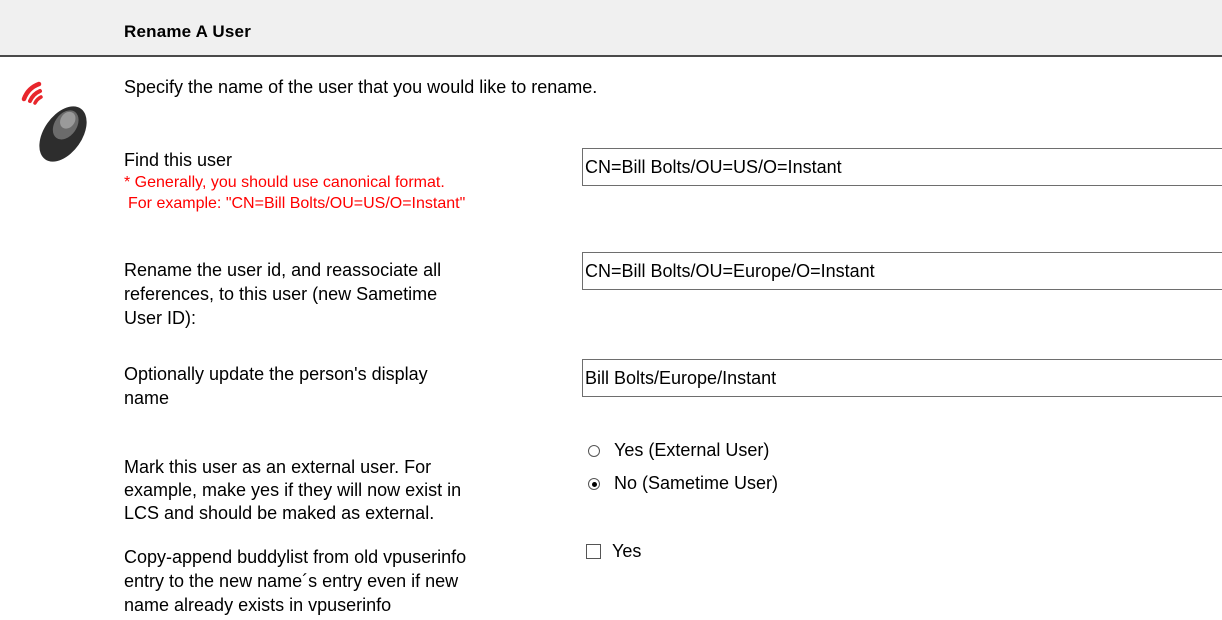  Describe the element at coordinates (283, 270) in the screenshot. I see `rename-id-label-line1: Rename the user id, and reassociate all` at that location.